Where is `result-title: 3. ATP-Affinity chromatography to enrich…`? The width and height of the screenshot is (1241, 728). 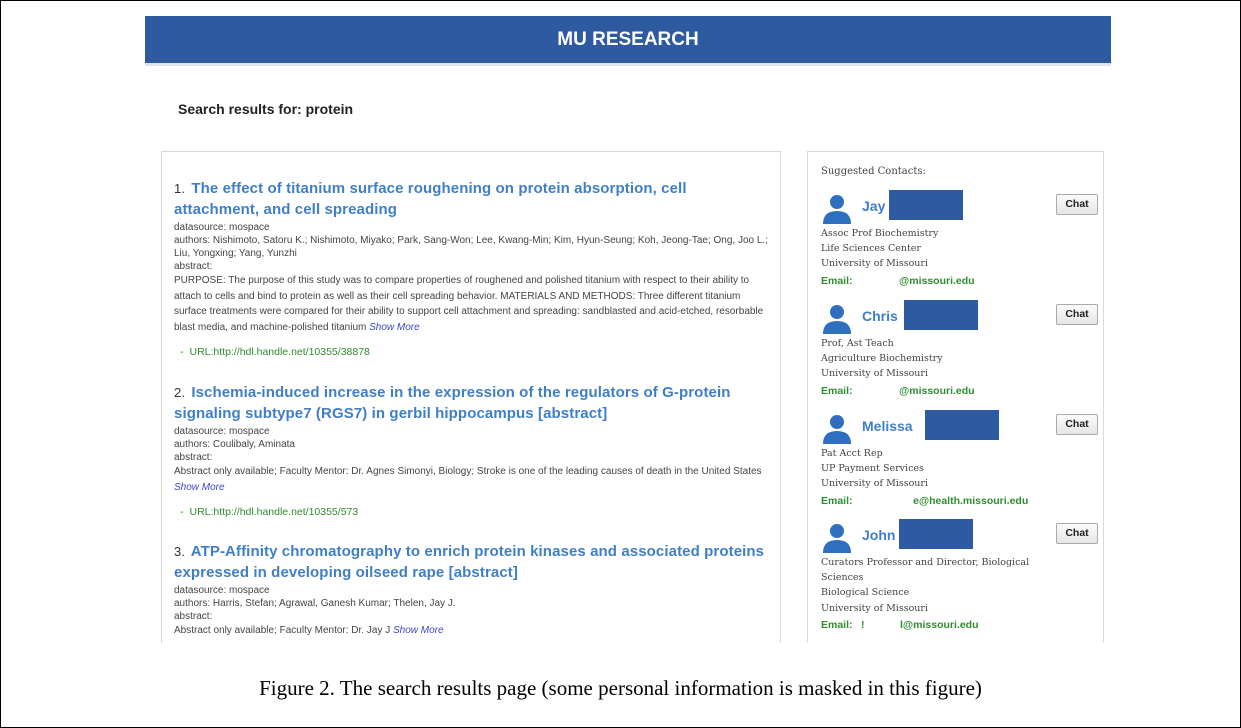
result-title: 3. ATP-Affinity chromatography to enrich… is located at coordinates (474, 562).